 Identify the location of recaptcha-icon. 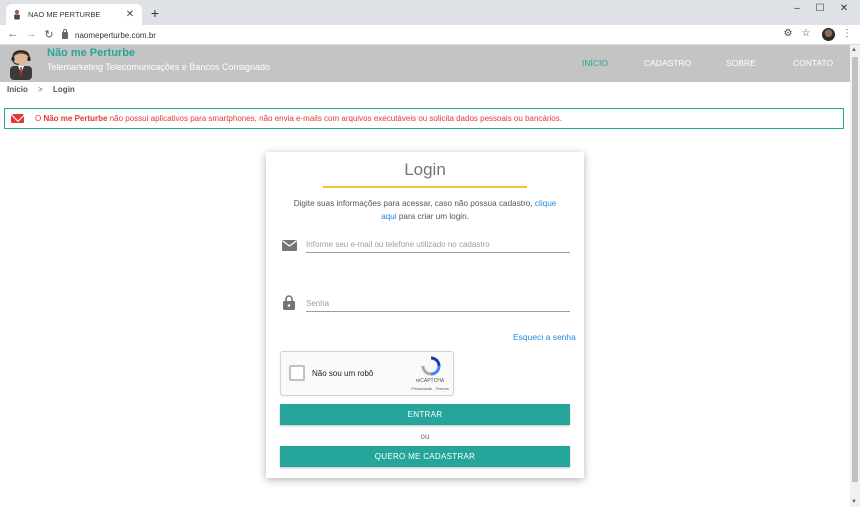
(431, 366).